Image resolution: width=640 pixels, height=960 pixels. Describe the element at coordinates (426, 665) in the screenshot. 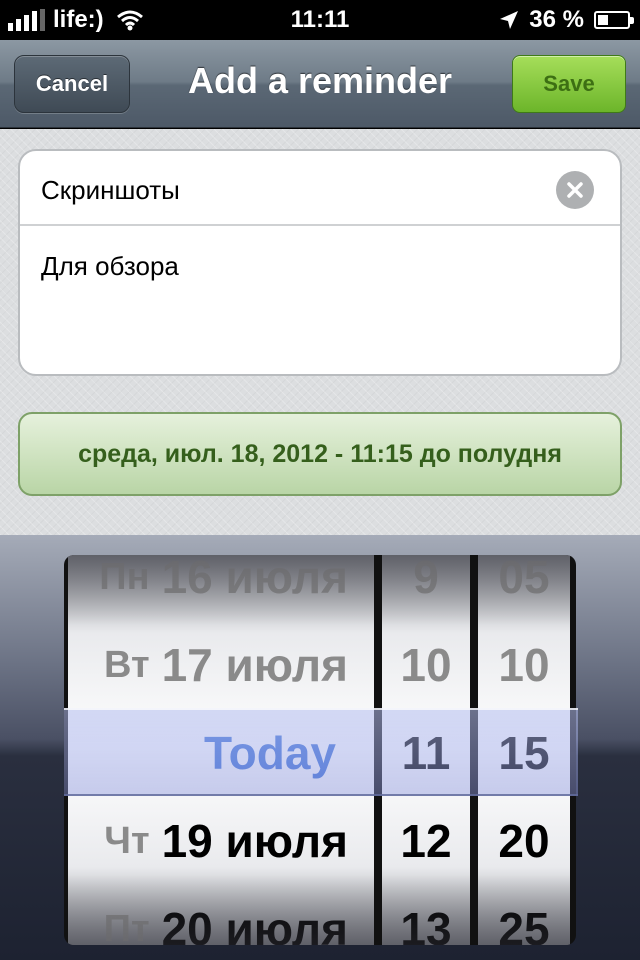

I see `picker-hour-row: 10` at that location.